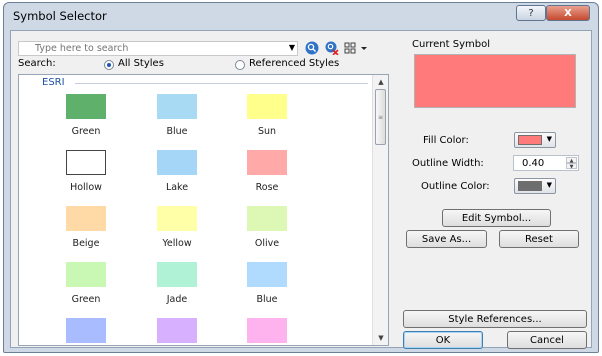 This screenshot has width=602, height=356. I want to click on search-label: Search:, so click(37, 63).